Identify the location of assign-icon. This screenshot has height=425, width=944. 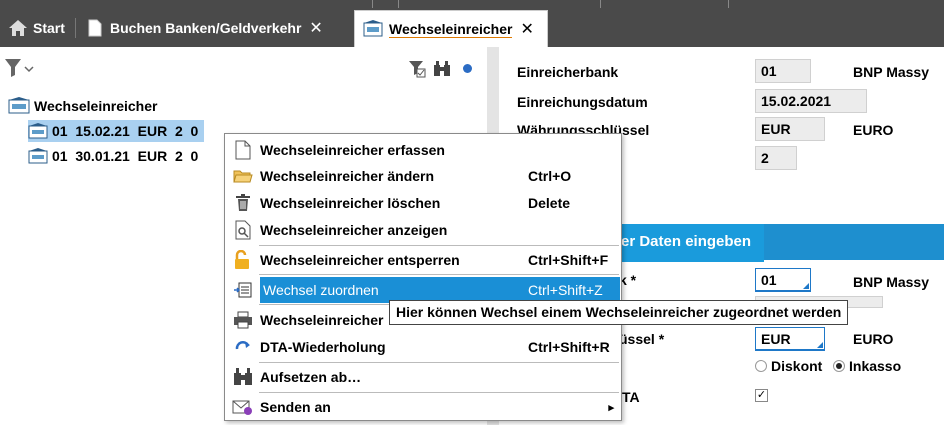
(243, 290).